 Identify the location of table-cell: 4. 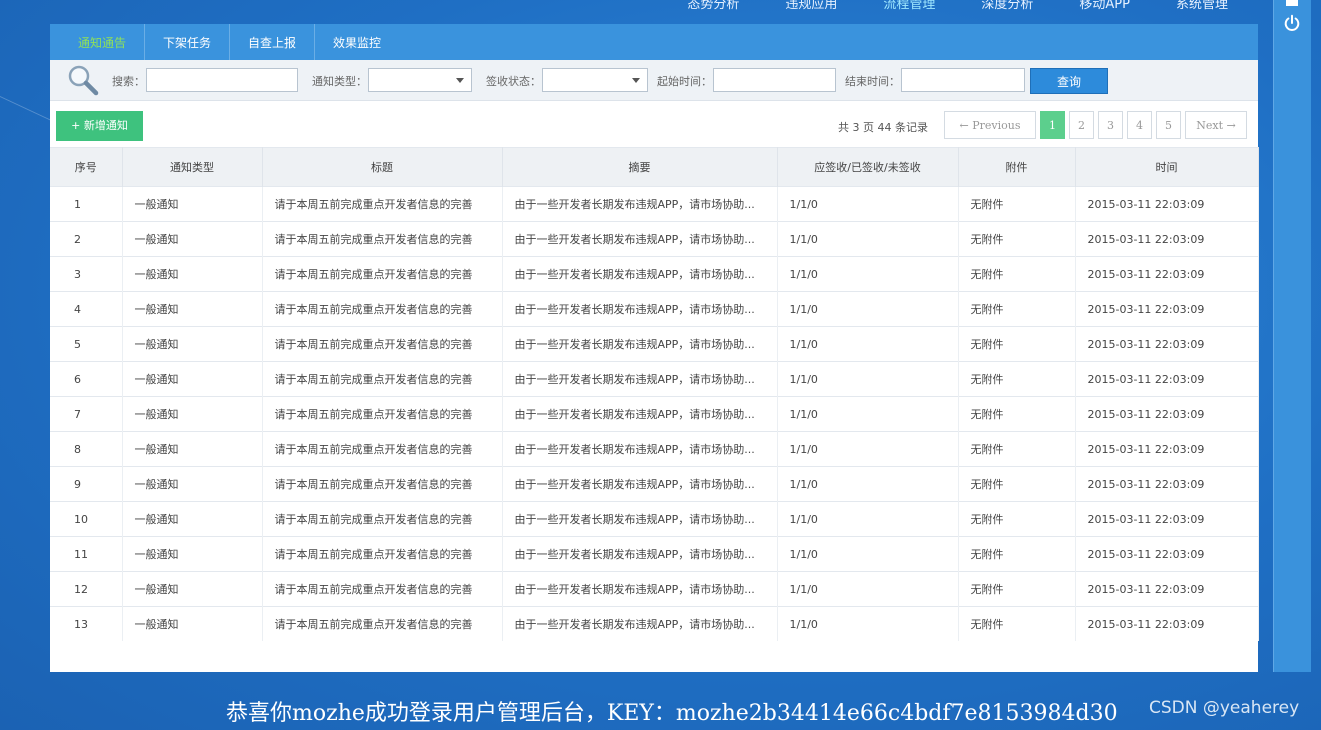
(86, 309).